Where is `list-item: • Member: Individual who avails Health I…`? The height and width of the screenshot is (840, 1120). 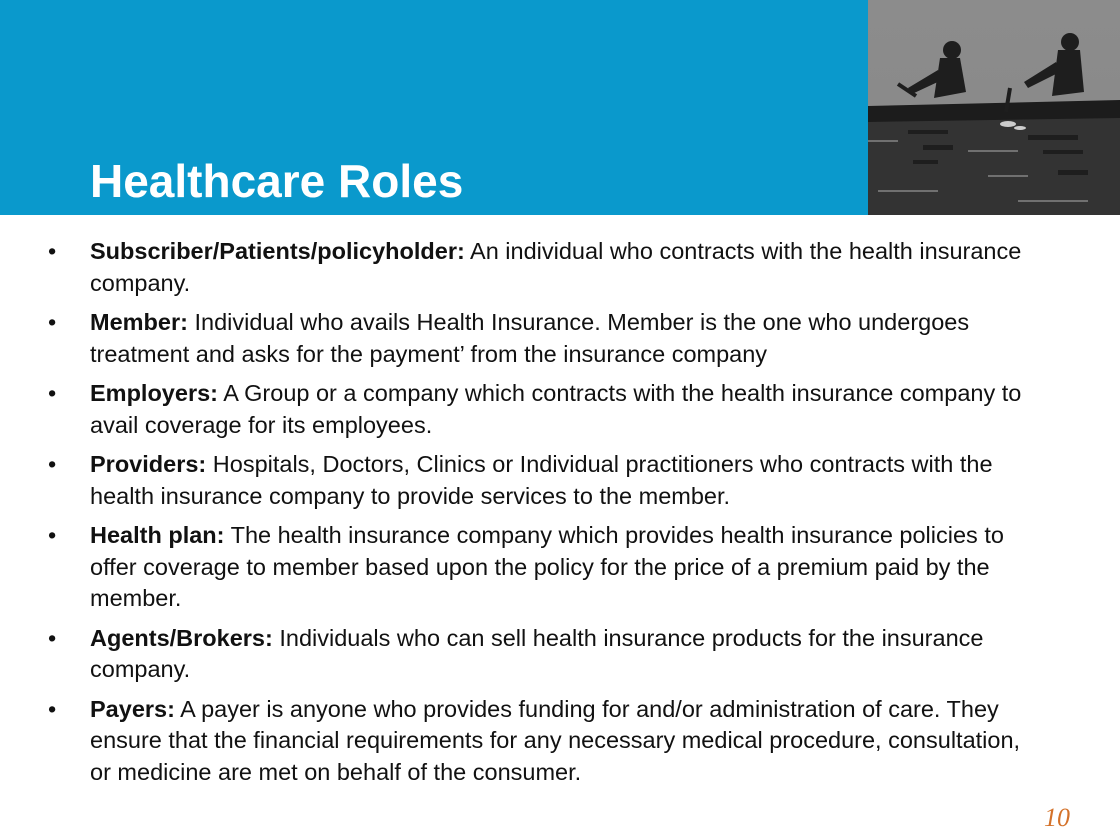
list-item: • Member: Individual who avails Health I… is located at coordinates (538, 338).